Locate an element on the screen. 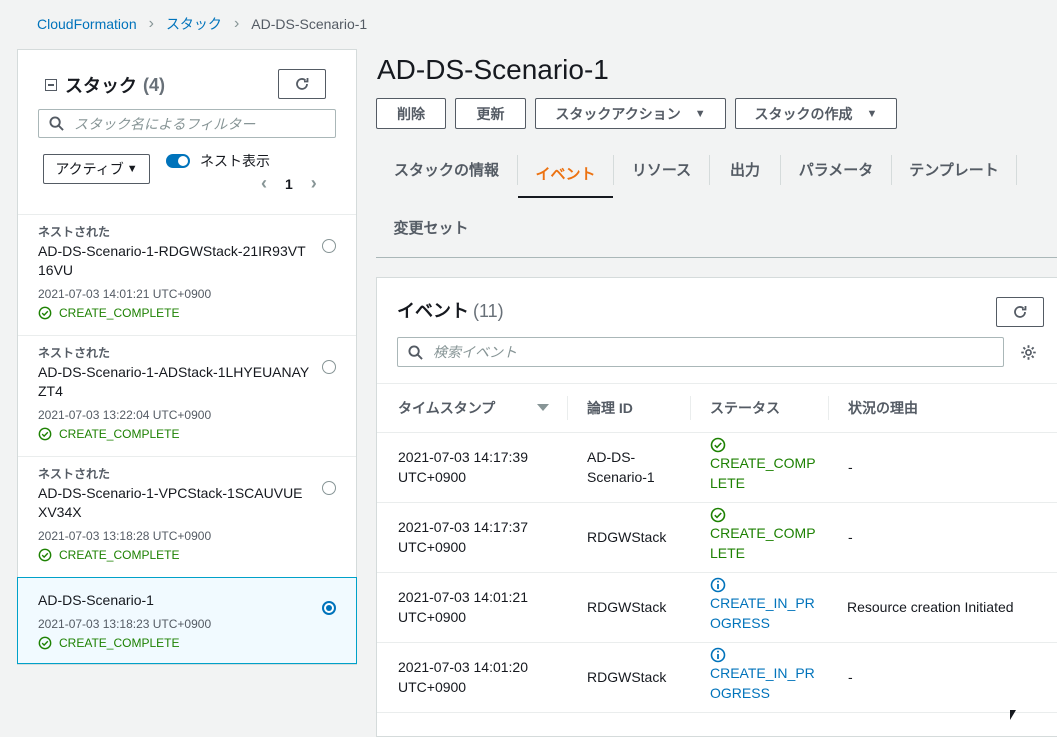  page-number: 1 is located at coordinates (289, 184).